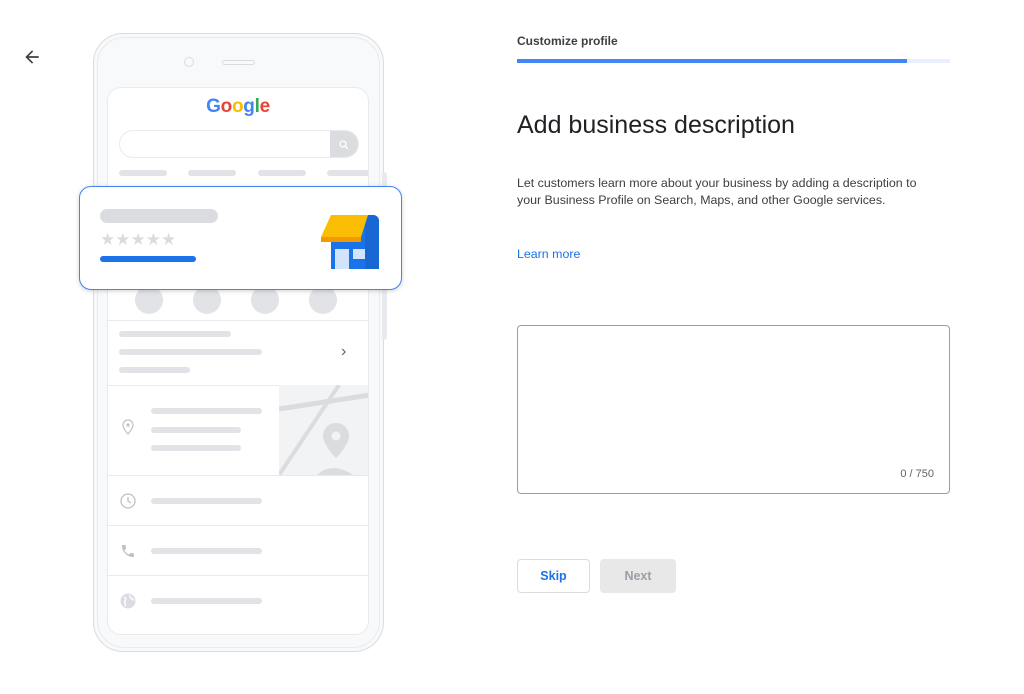 This screenshot has width=1024, height=694. I want to click on clock-icon, so click(128, 501).